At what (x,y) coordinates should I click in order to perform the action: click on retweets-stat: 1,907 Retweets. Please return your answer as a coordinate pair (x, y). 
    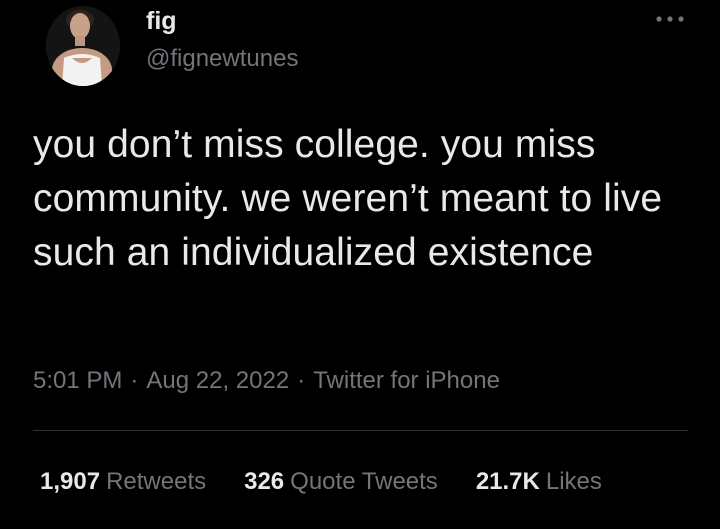
    Looking at the image, I should click on (123, 482).